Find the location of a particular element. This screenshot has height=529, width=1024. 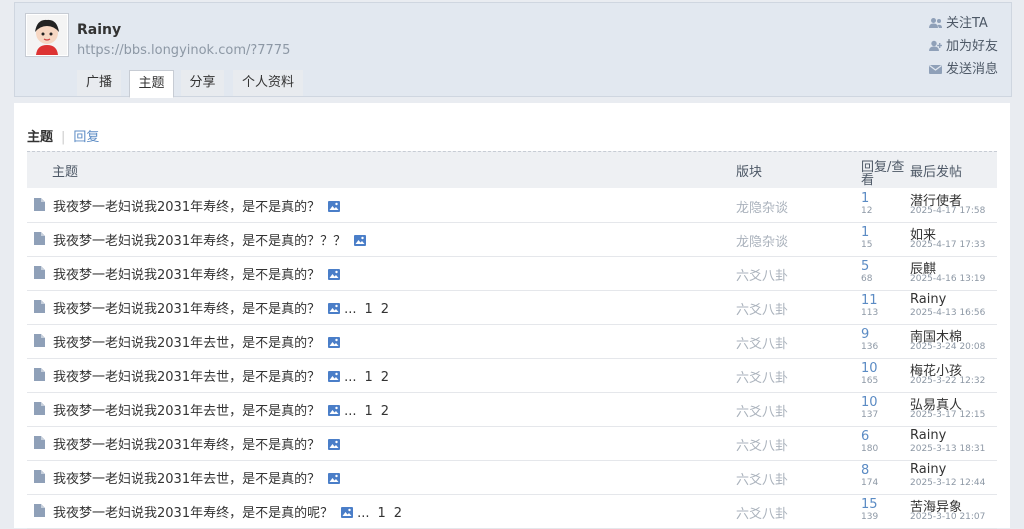

last-post-time: 2025-4-17 17:33 is located at coordinates (947, 245).